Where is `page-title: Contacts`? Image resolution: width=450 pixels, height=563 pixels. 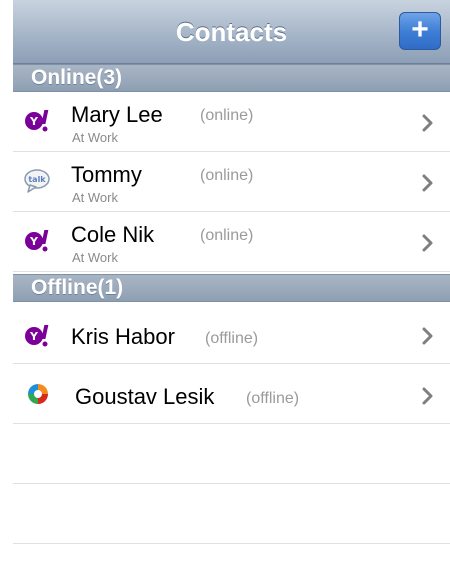
page-title: Contacts is located at coordinates (231, 32).